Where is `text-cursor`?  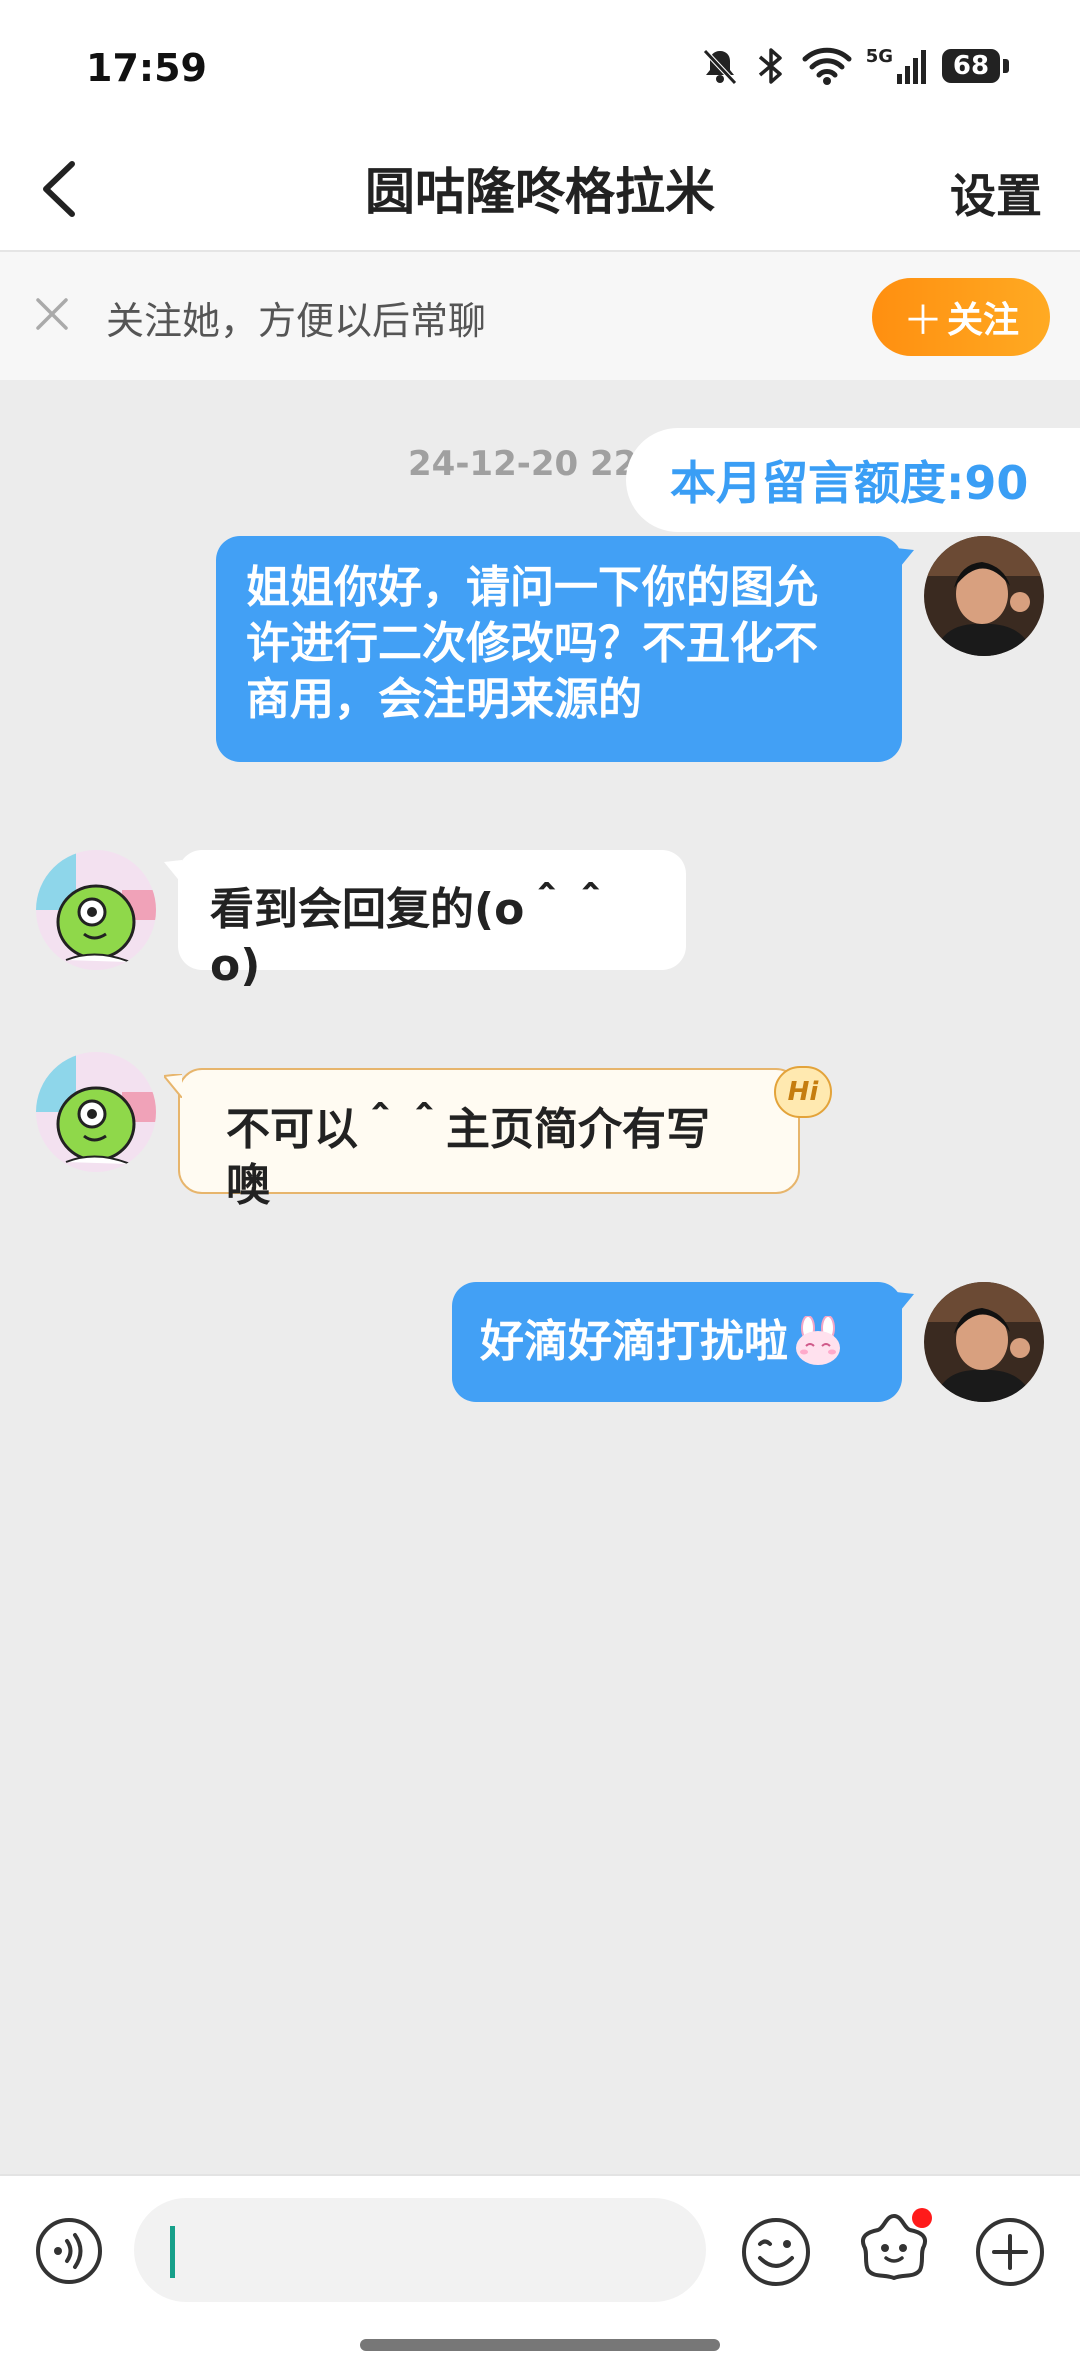
text-cursor is located at coordinates (172, 2252).